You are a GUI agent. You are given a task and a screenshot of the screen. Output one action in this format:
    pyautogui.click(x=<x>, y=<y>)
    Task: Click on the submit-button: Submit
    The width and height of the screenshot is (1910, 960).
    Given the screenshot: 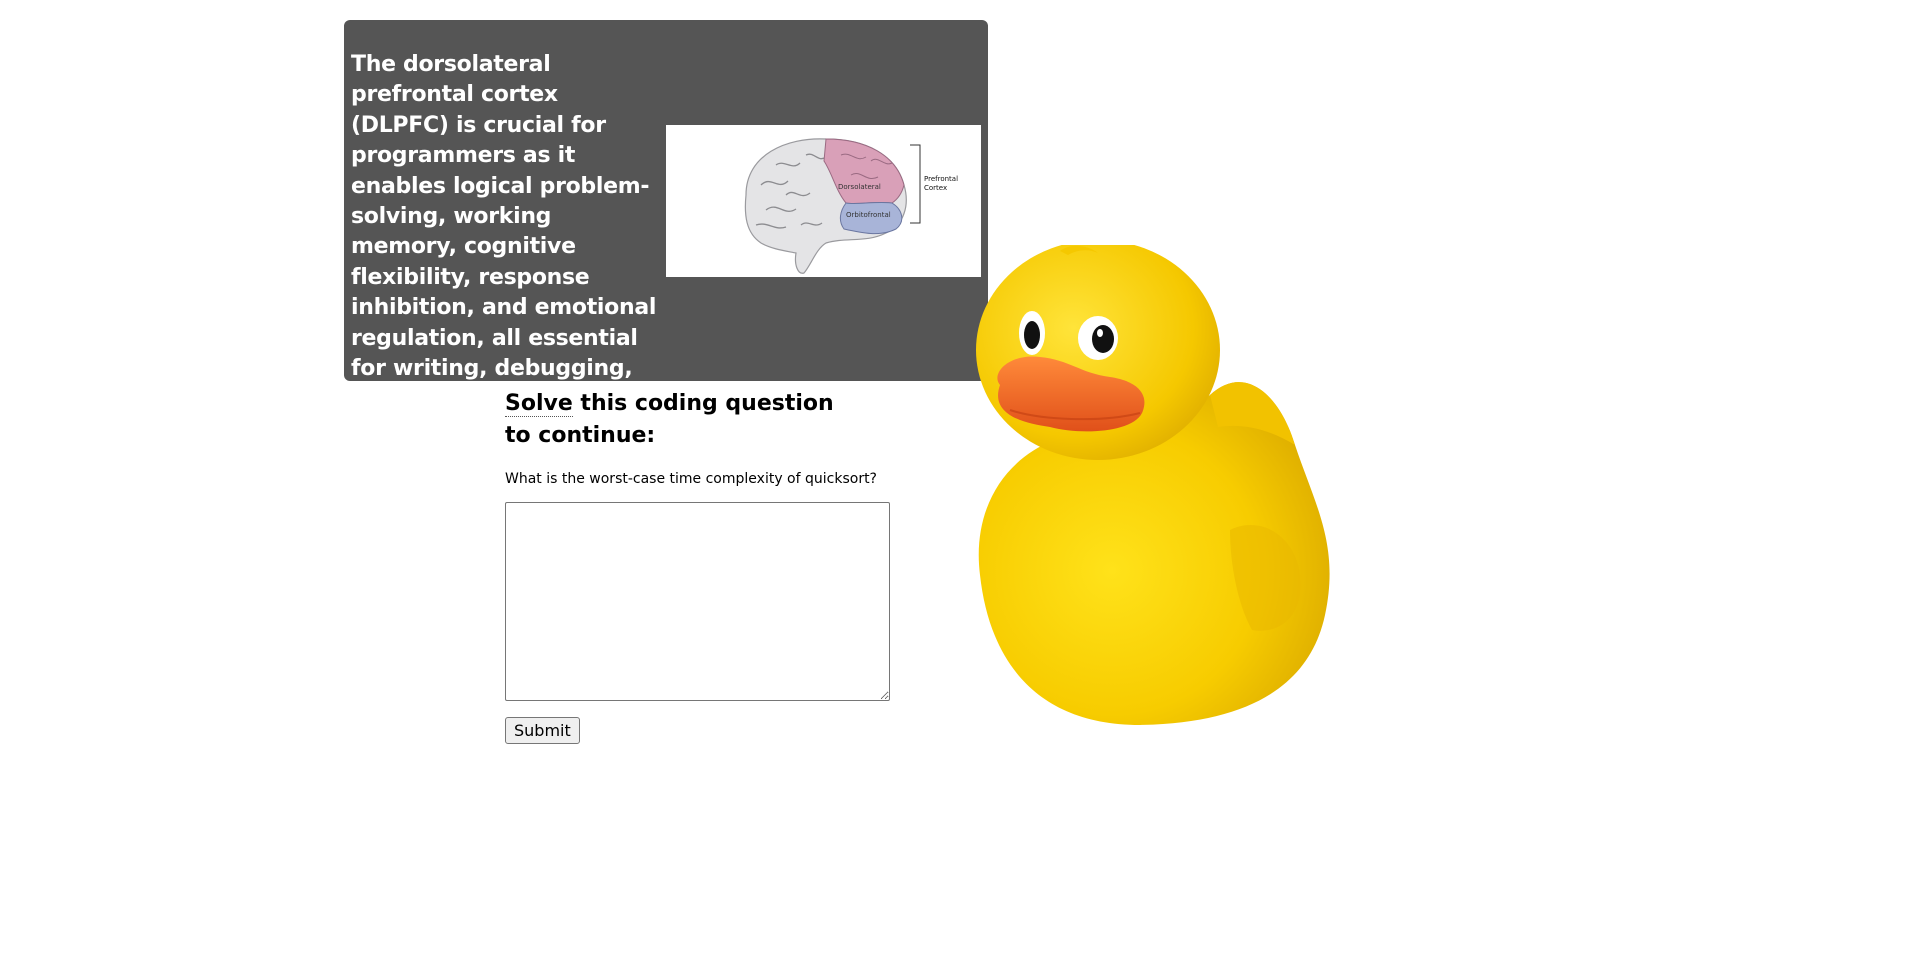 What is the action you would take?
    pyautogui.click(x=542, y=730)
    